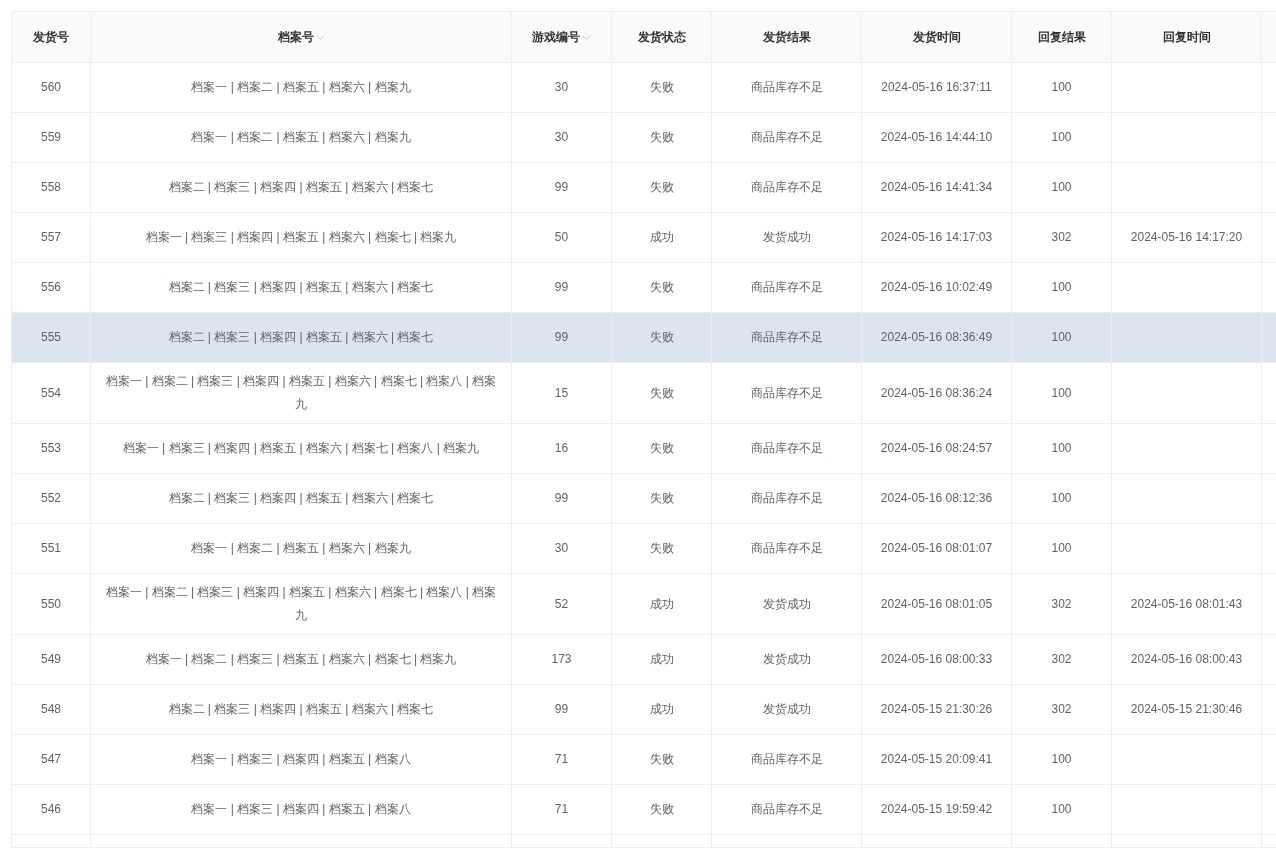 The height and width of the screenshot is (851, 1276). I want to click on table-cell-text: 档案一 | 档案三 | 档案四 | 档案五 | 档案六 | 档案七 | 档案九, so click(301, 237).